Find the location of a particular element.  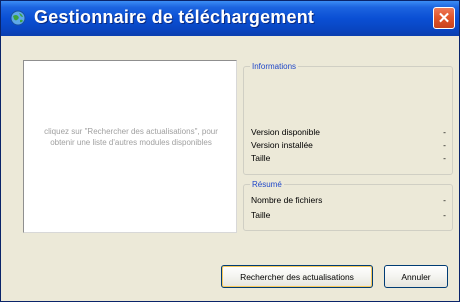

informations-group-title: Informations is located at coordinates (274, 66).